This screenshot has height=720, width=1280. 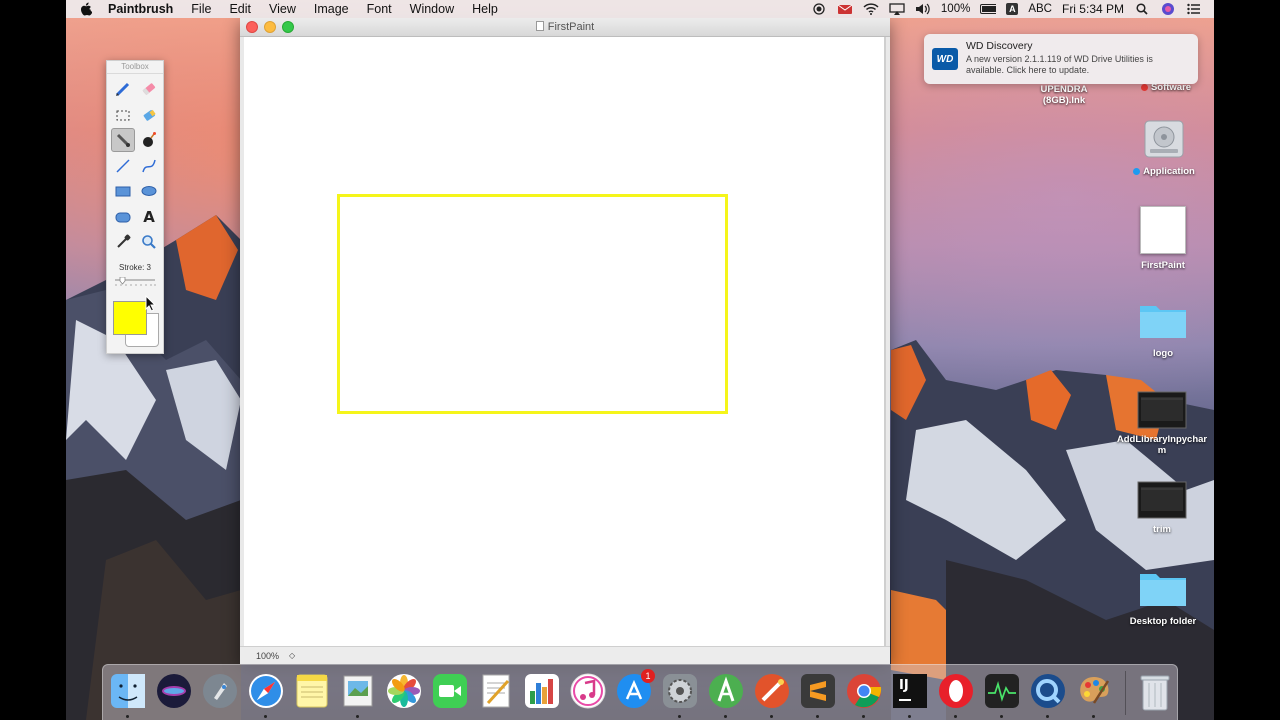 I want to click on pencil-tool-icon, so click(x=123, y=89).